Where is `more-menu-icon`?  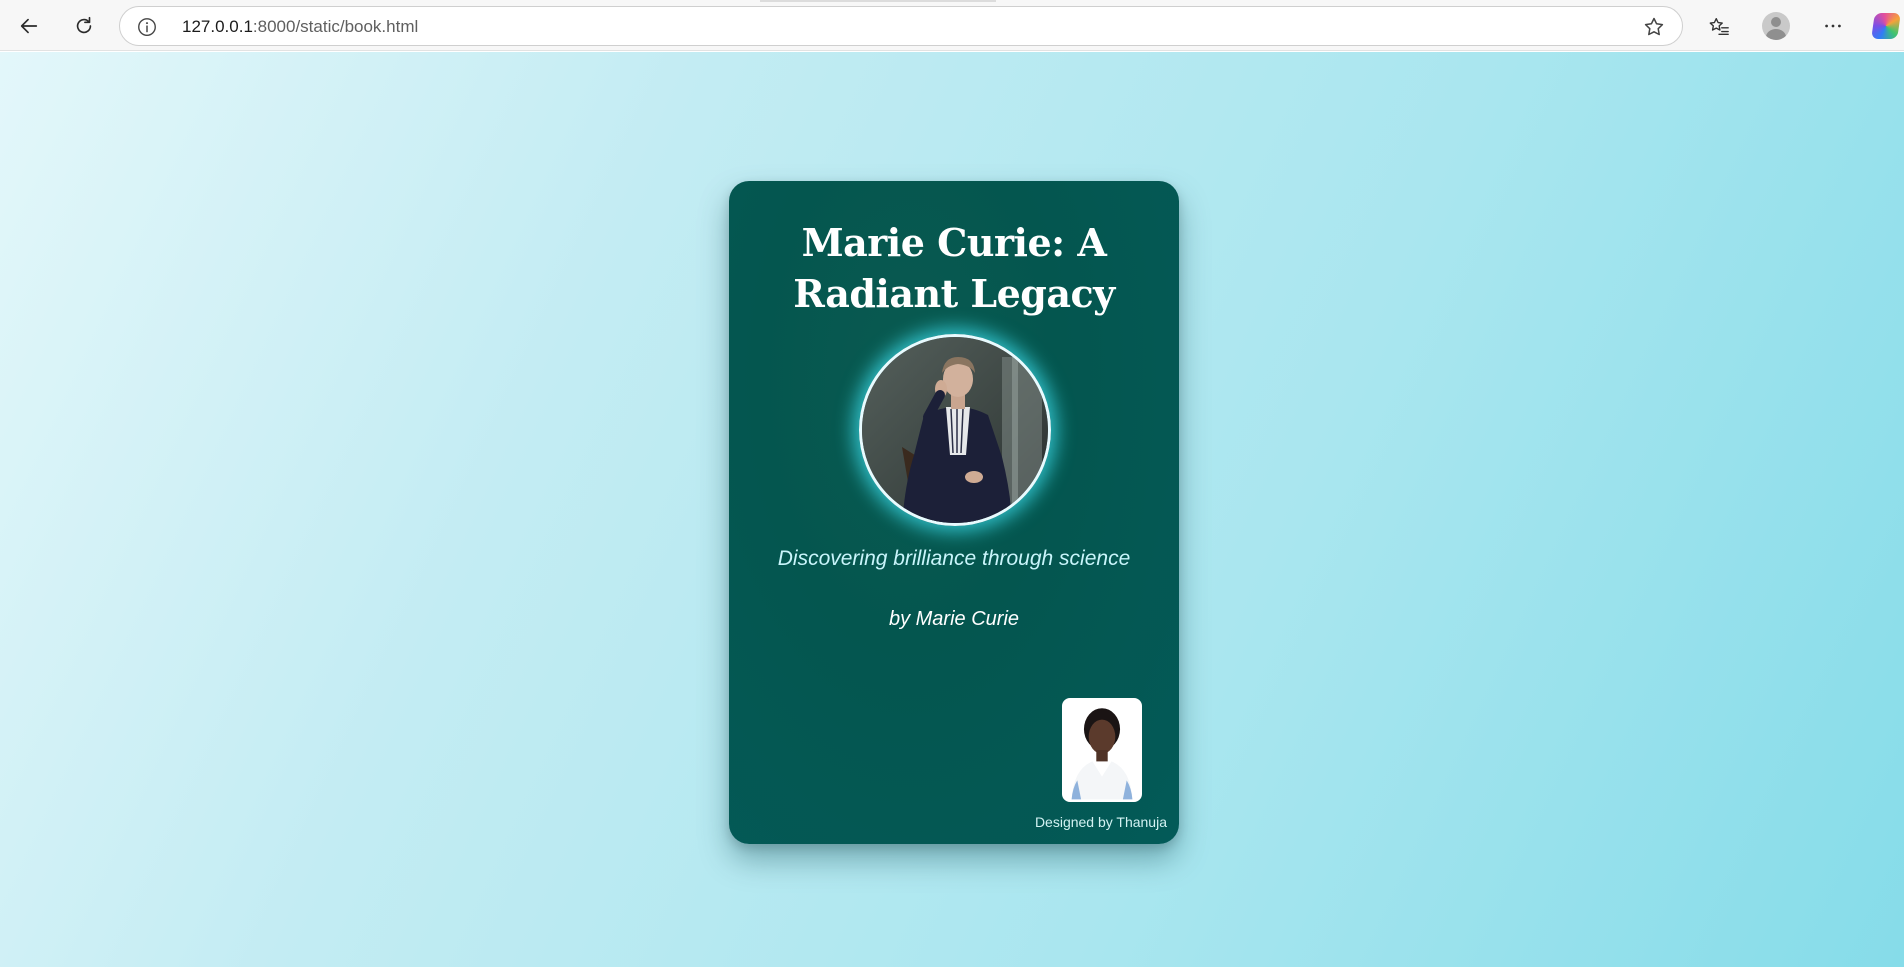
more-menu-icon is located at coordinates (1833, 26).